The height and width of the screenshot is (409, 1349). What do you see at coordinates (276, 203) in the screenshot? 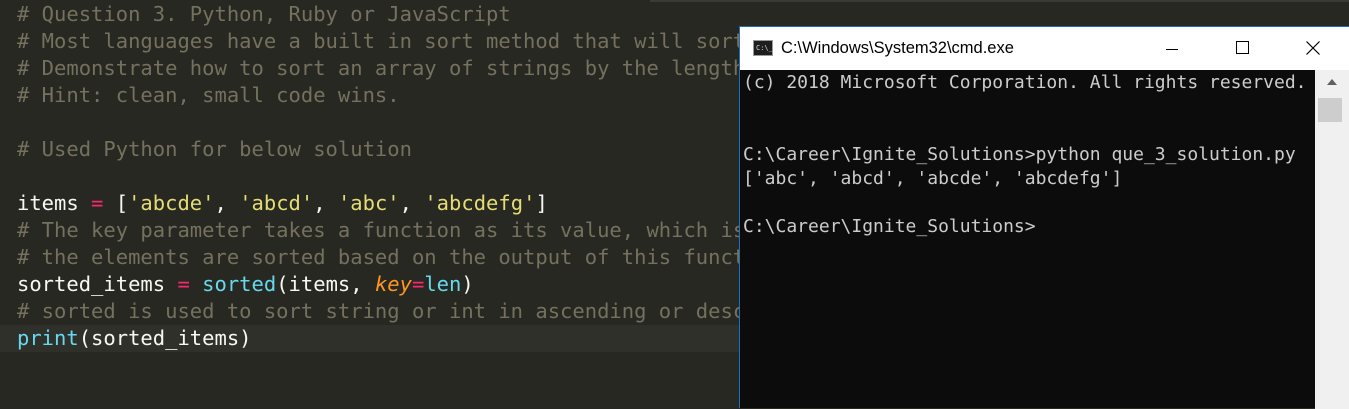
I see `code-token: 'abcd'` at bounding box center [276, 203].